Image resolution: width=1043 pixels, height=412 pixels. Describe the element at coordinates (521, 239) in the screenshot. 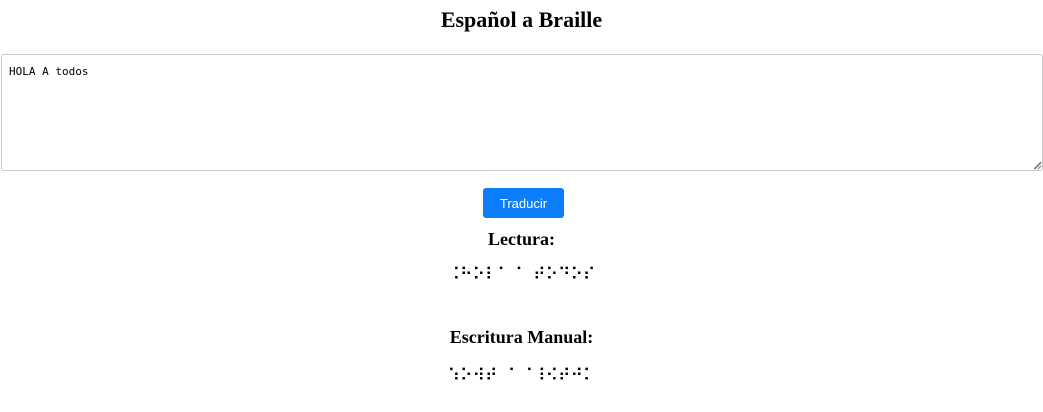

I see `reading-heading: Lectura:` at that location.